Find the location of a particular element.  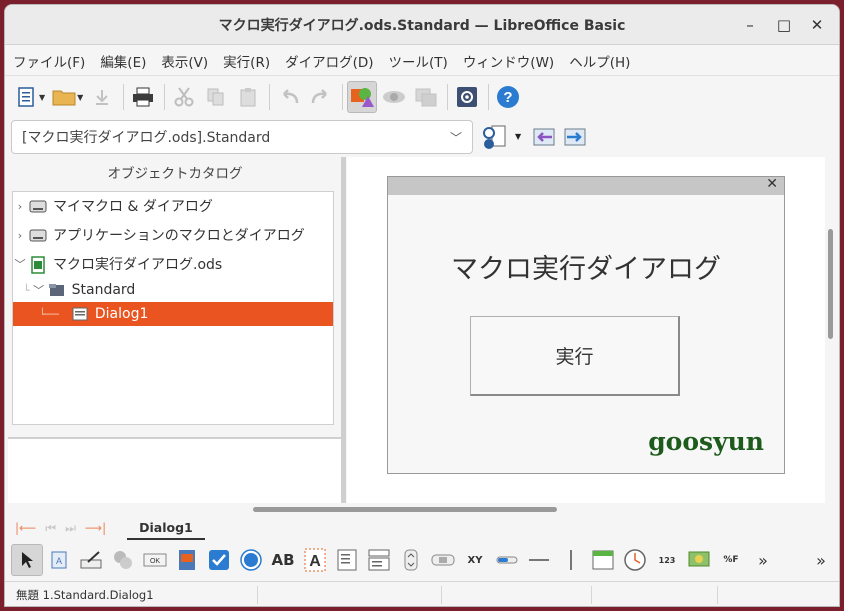

library-select: [マクロ実行ダイアログ.ods].Standard ﹀ is located at coordinates (242, 137).